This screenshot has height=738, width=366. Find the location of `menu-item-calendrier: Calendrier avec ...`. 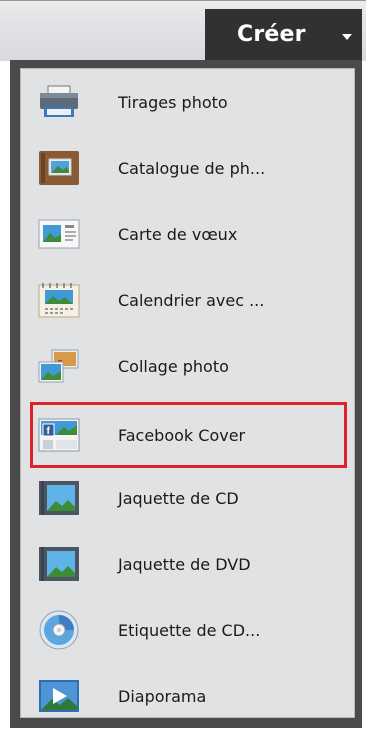

menu-item-calendrier: Calendrier avec ... is located at coordinates (187, 300).